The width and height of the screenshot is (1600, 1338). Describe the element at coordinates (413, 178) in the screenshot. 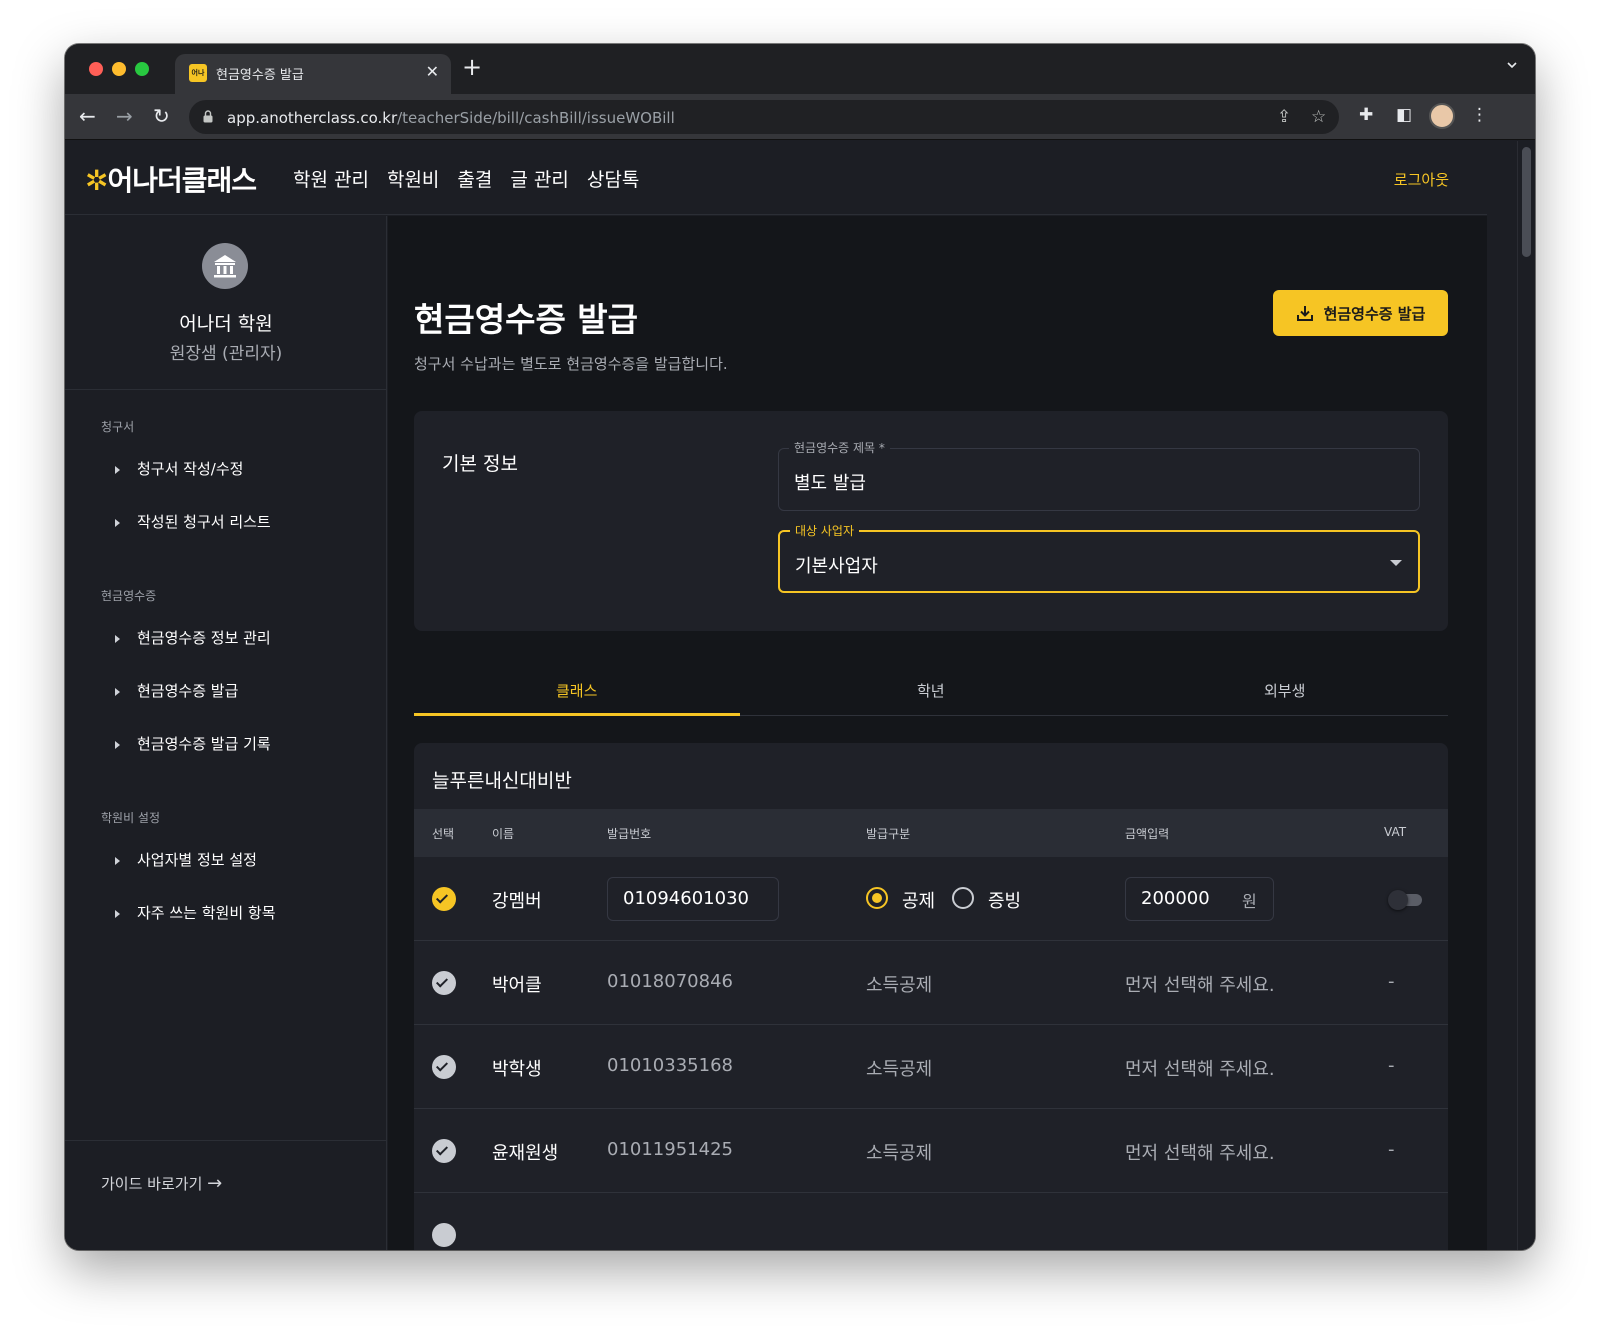

I see `nav-tuition: 학원비` at that location.